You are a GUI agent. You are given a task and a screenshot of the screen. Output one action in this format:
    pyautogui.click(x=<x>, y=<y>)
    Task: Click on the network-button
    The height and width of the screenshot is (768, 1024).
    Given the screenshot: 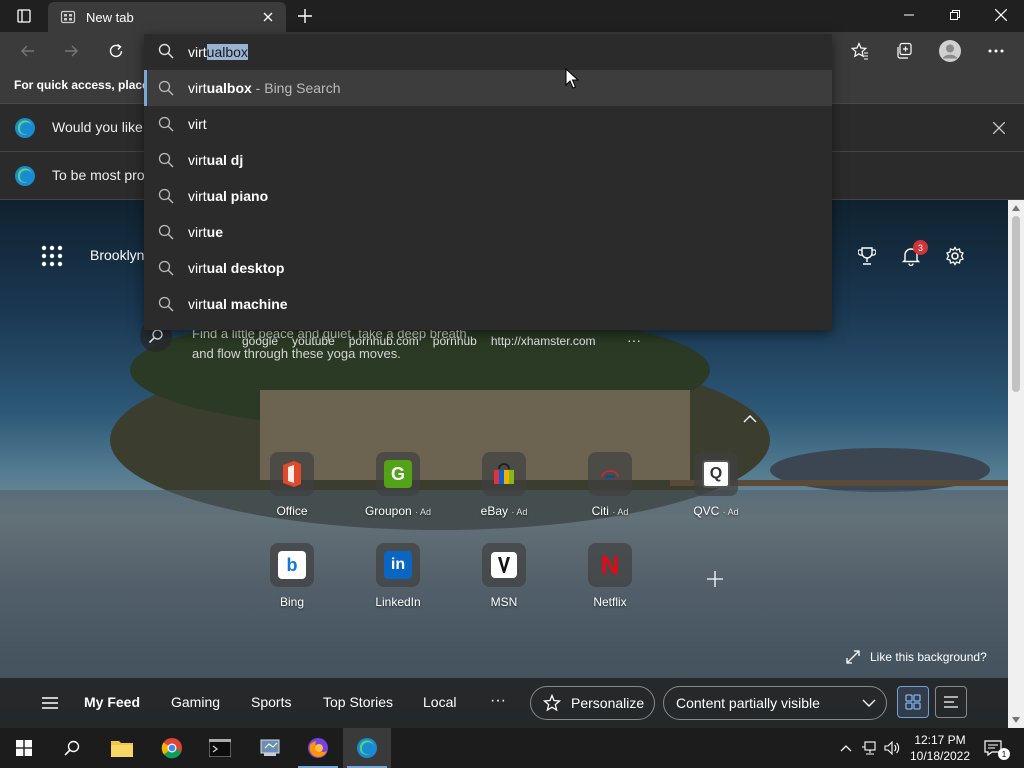 What is the action you would take?
    pyautogui.click(x=870, y=748)
    